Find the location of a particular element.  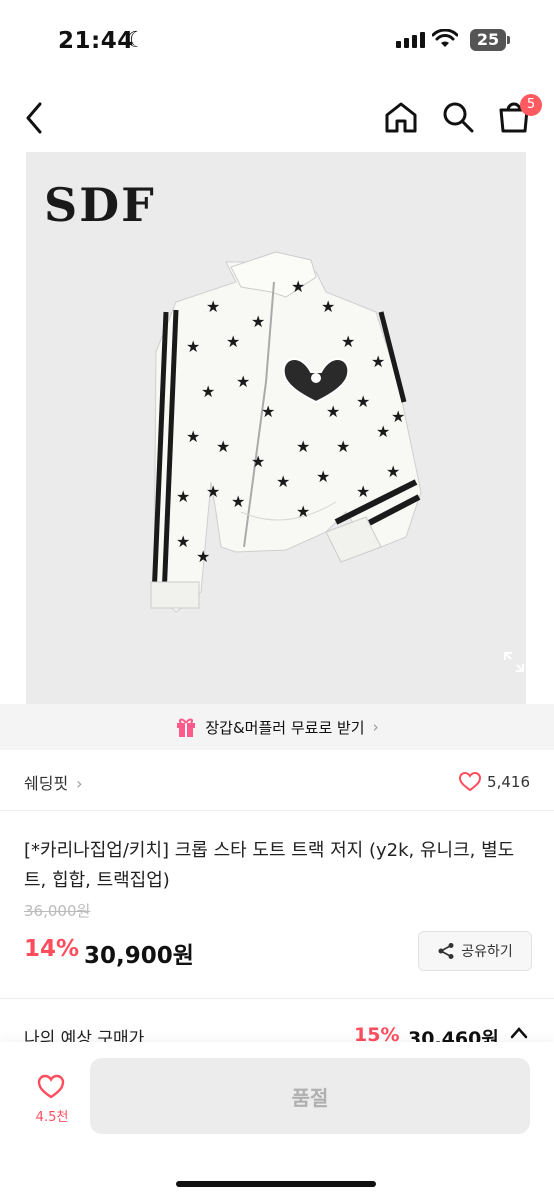

store-link: 쉐딩핏 › is located at coordinates (53, 782).